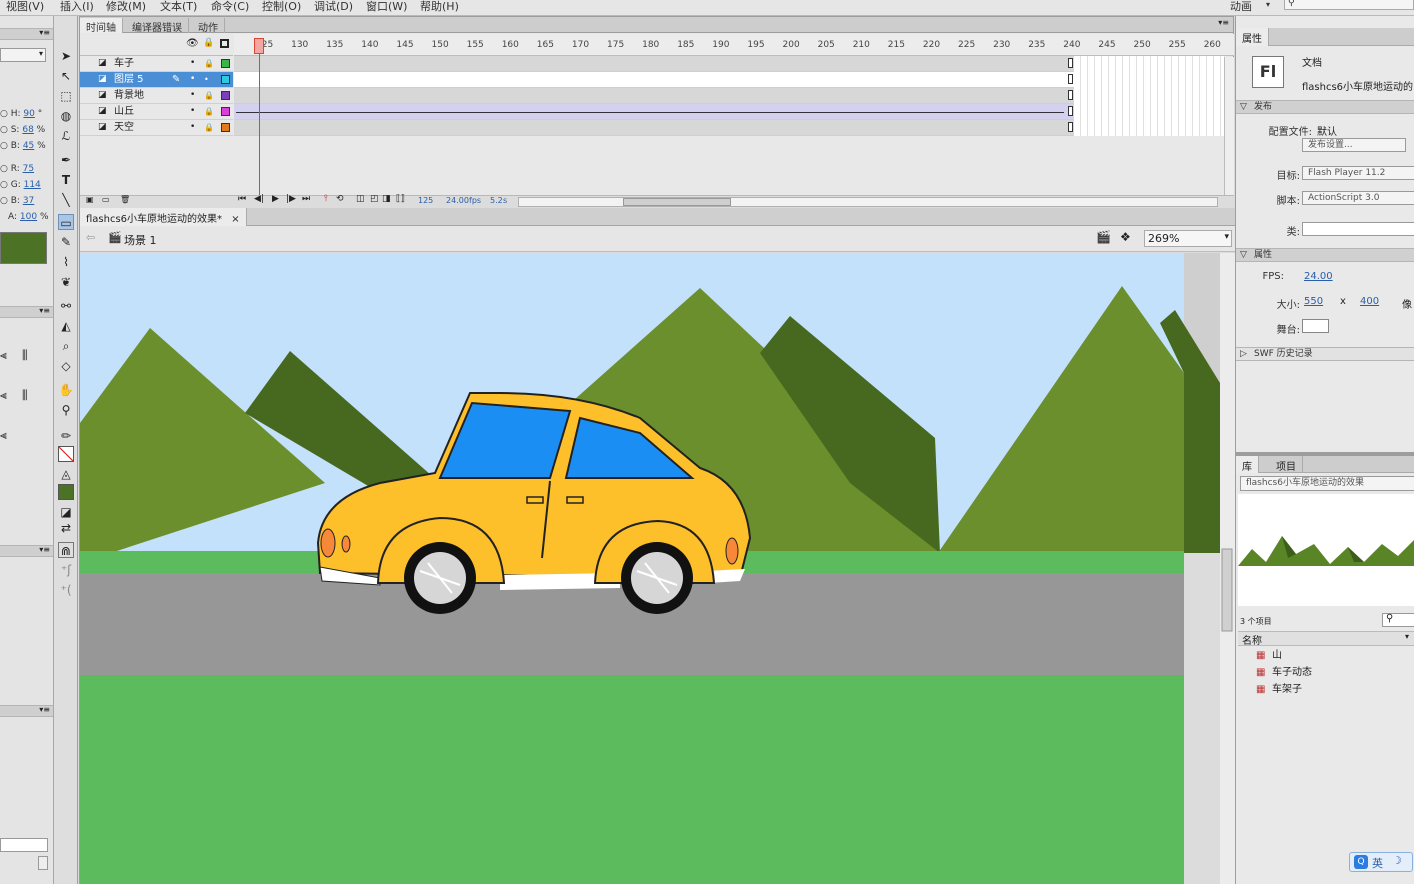 The width and height of the screenshot is (1414, 884). What do you see at coordinates (1325, 255) in the screenshot?
I see `properties-section: ▽ 属性` at bounding box center [1325, 255].